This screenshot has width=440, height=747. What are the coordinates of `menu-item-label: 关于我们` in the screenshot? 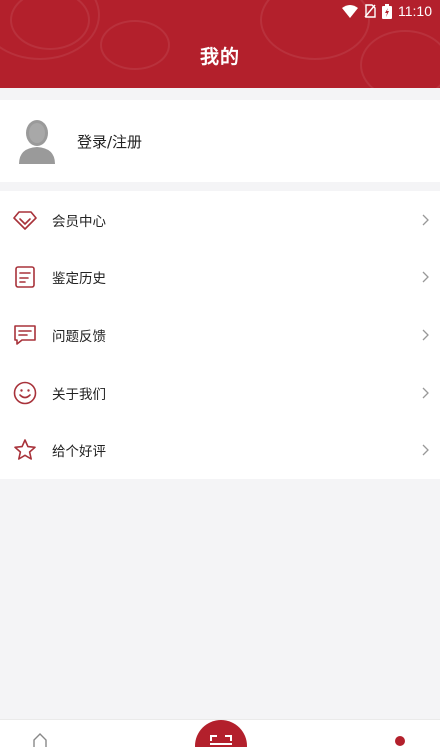 It's located at (79, 394).